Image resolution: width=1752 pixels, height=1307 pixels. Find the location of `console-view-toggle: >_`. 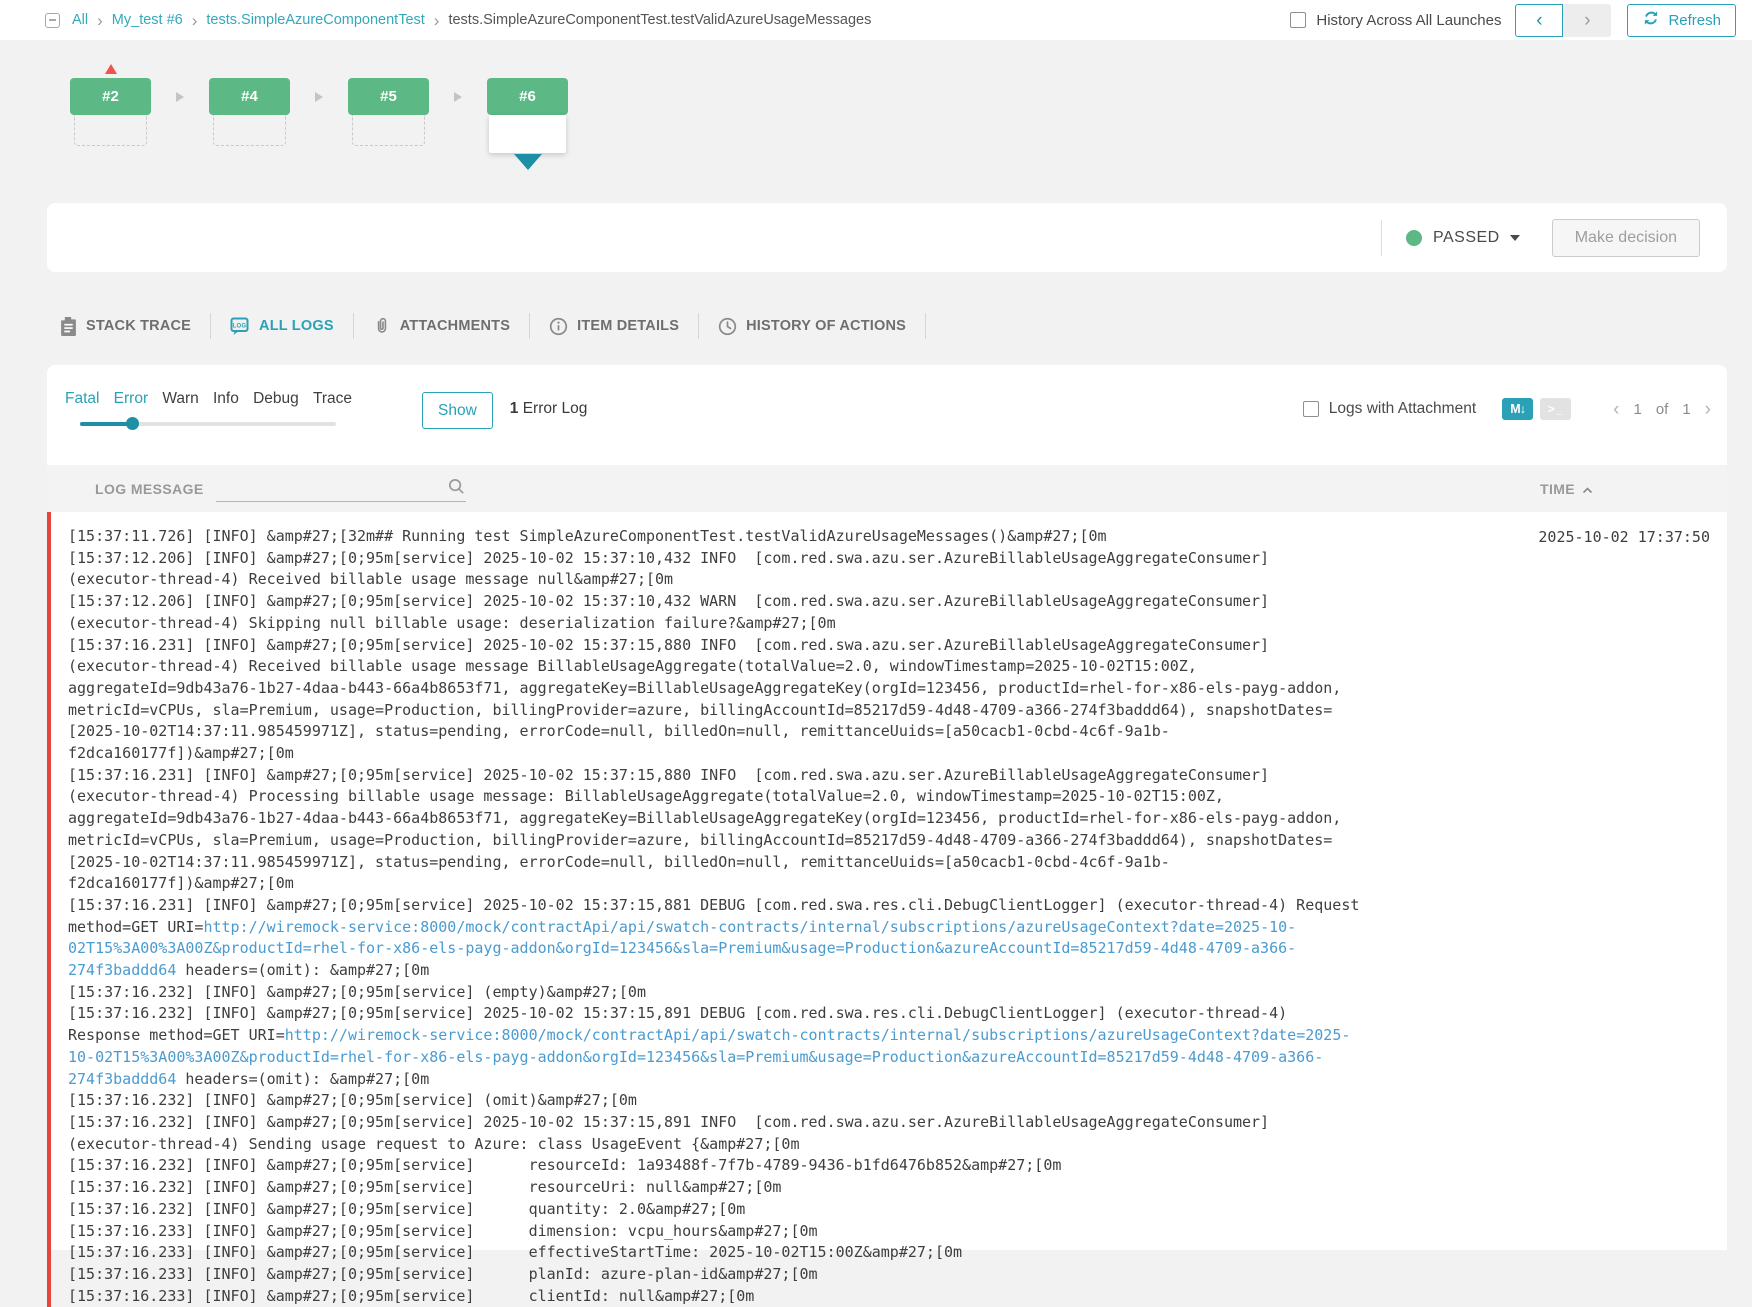

console-view-toggle: >_ is located at coordinates (1556, 409).